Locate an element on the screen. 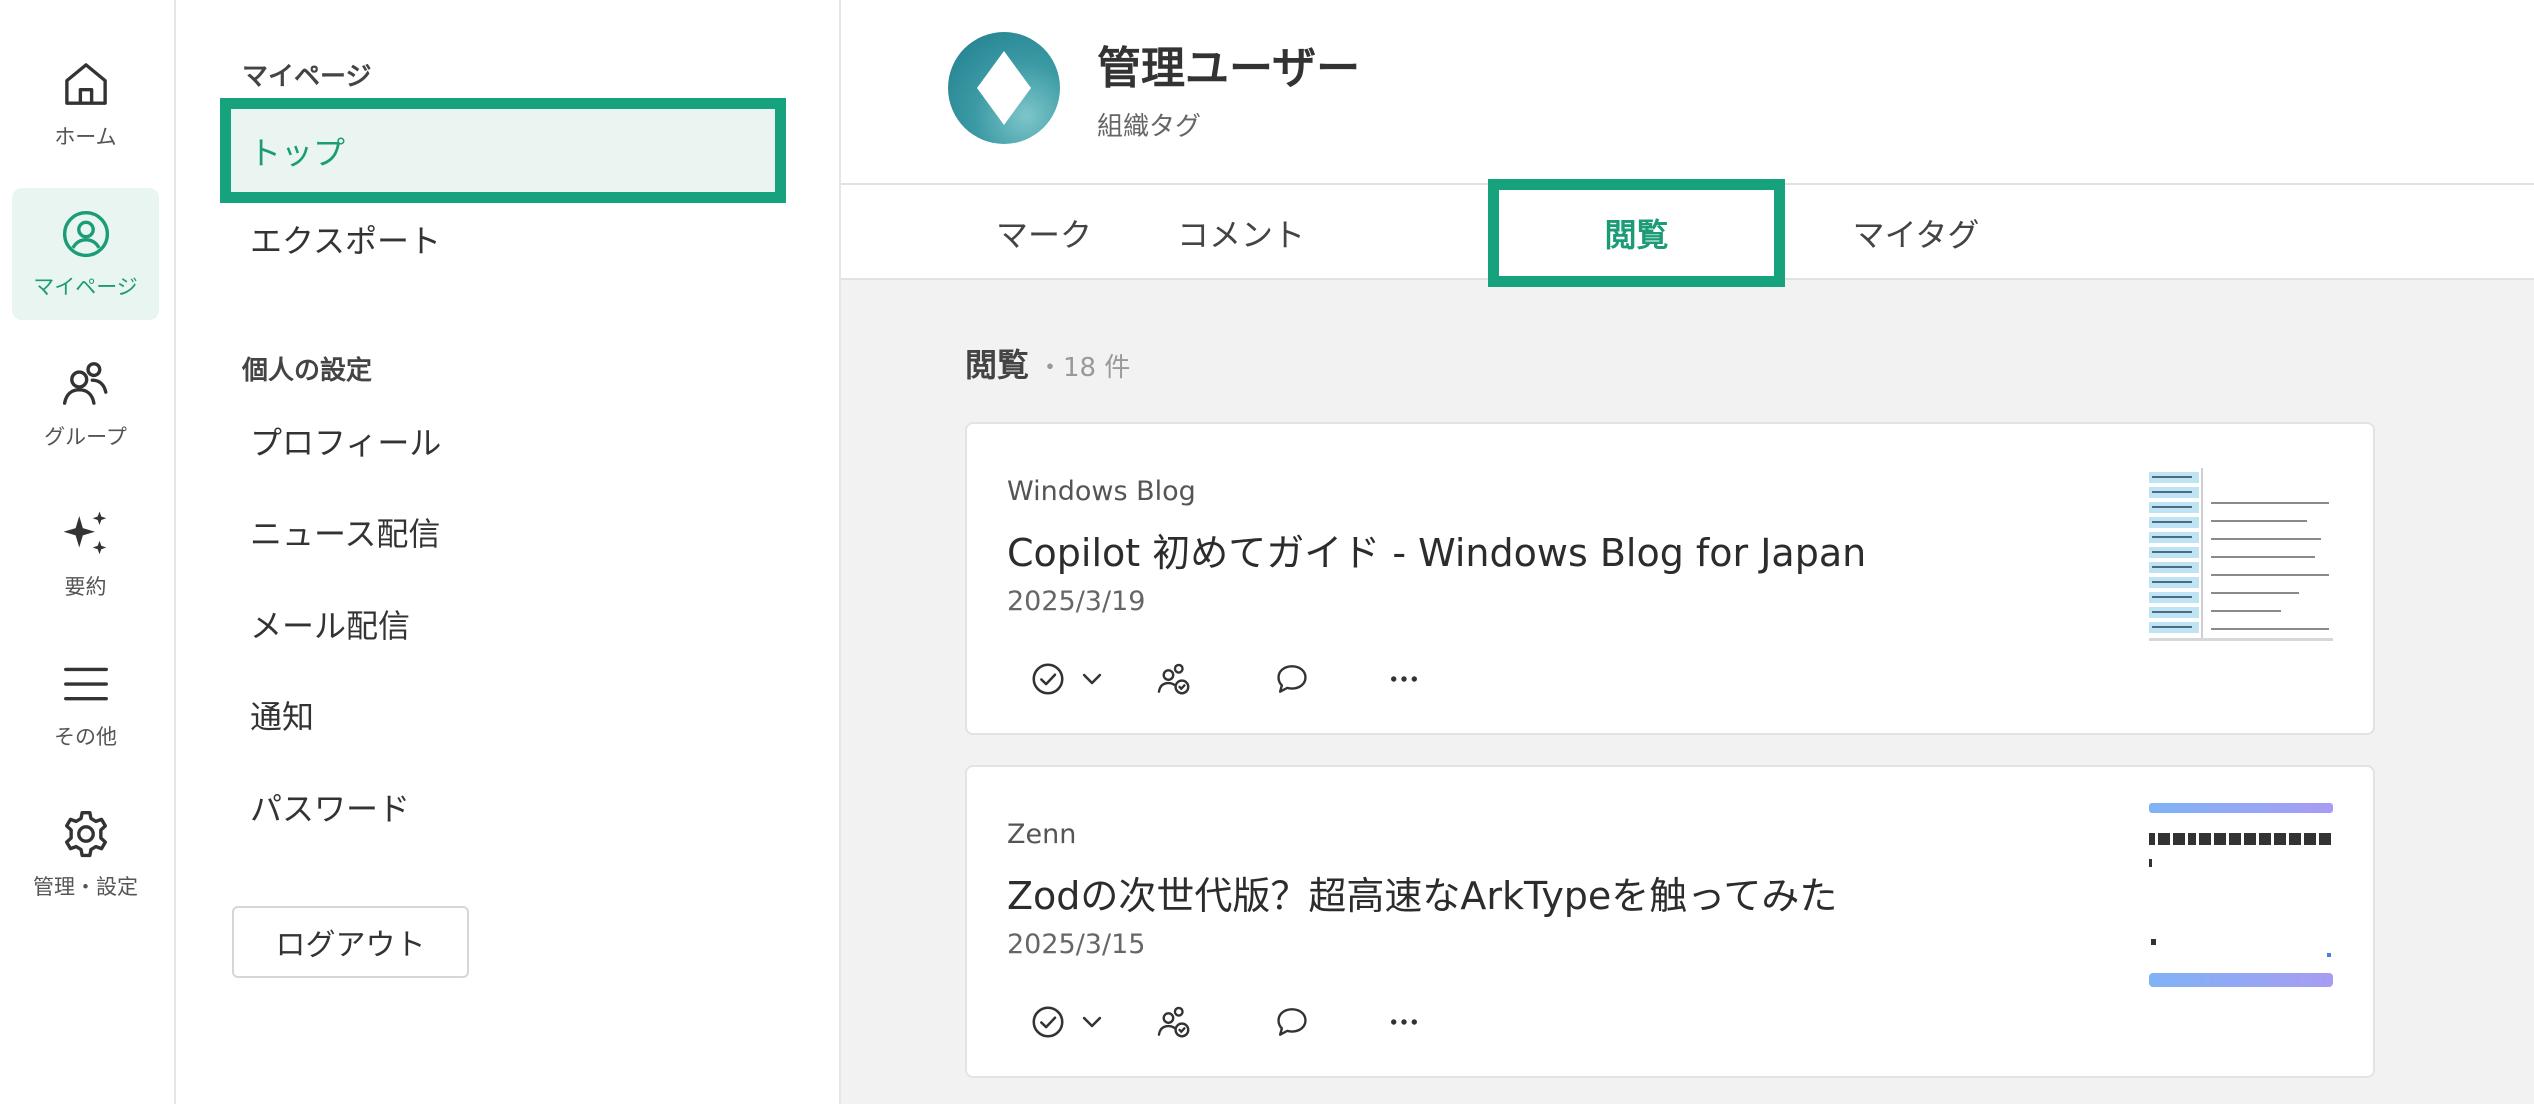  rail-label-admin-settings: 管理・設定 is located at coordinates (85, 887).